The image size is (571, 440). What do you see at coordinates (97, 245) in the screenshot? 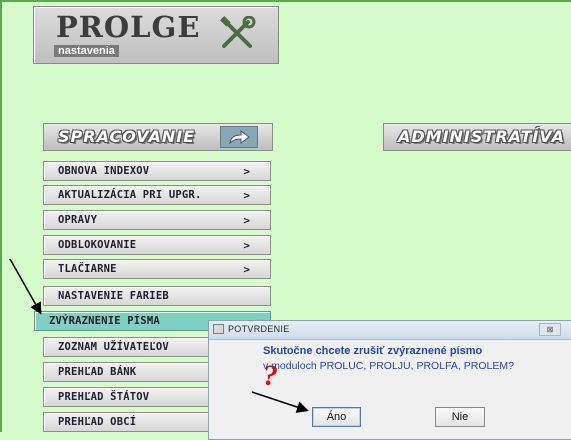
I see `menu-item-label: ODBLOKOVANIE` at bounding box center [97, 245].